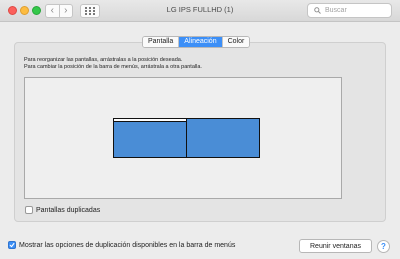 Image resolution: width=400 pixels, height=259 pixels. Describe the element at coordinates (235, 42) in the screenshot. I see `tab-color: Color` at that location.